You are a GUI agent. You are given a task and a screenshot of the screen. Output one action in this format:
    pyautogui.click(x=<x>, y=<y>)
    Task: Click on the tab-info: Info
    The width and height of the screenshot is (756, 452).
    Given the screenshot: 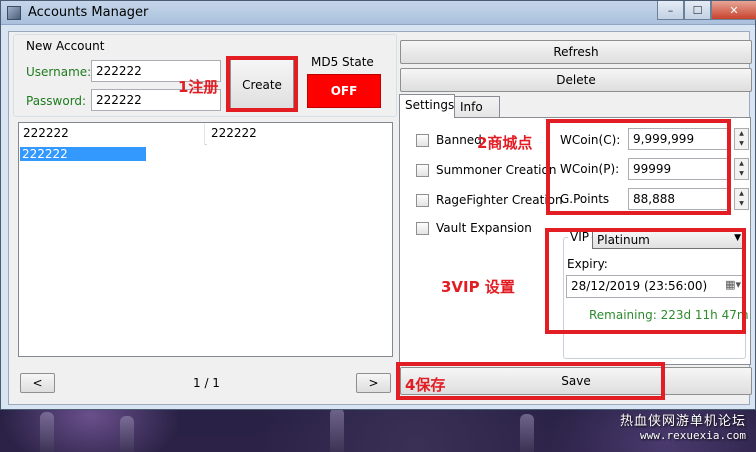 What is the action you would take?
    pyautogui.click(x=477, y=107)
    